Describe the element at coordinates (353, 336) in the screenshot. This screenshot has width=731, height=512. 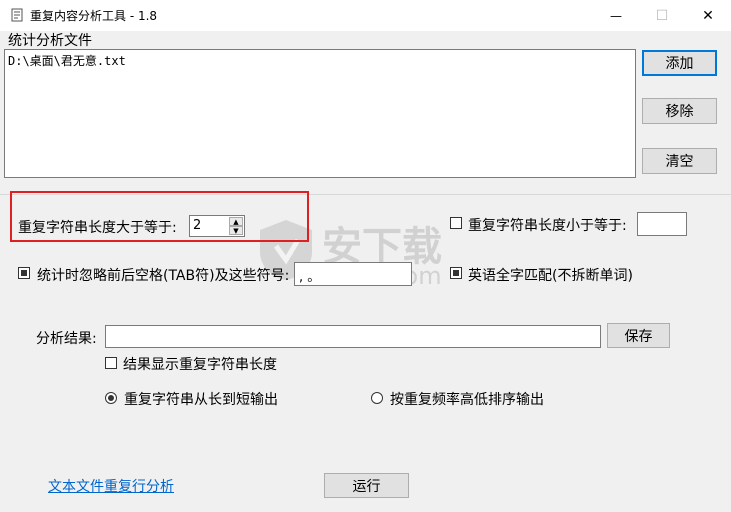
I see `result-path-input` at that location.